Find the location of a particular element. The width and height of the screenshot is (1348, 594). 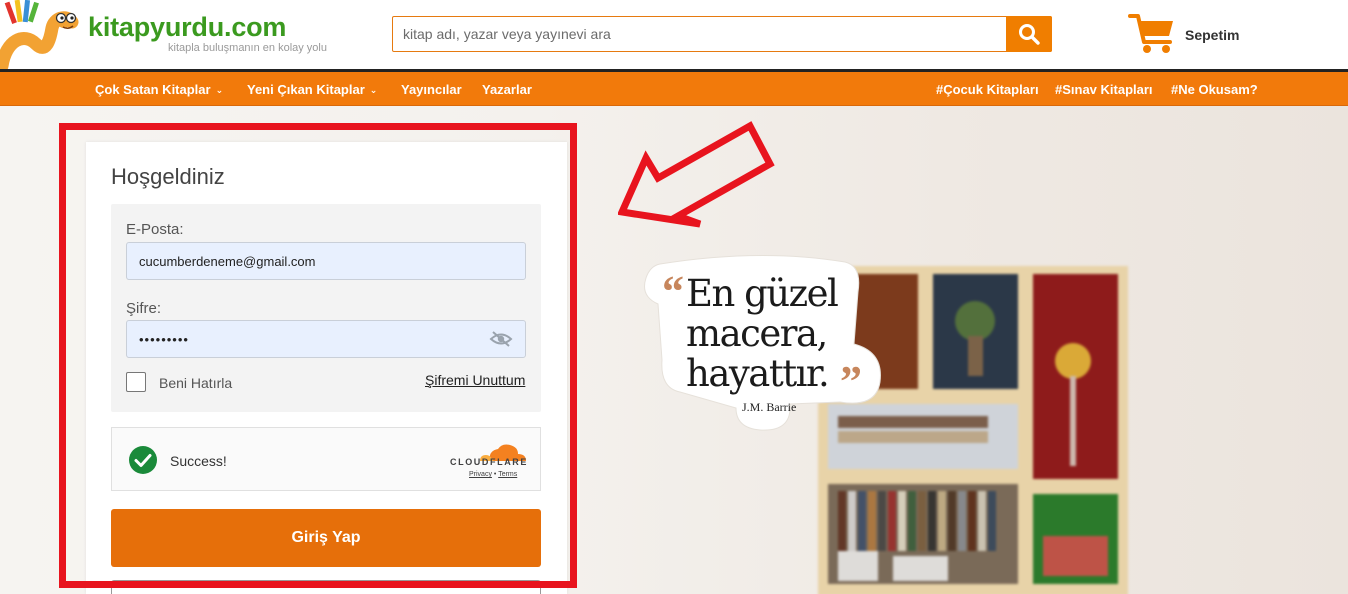

quote-open-mark: “ is located at coordinates (673, 291).